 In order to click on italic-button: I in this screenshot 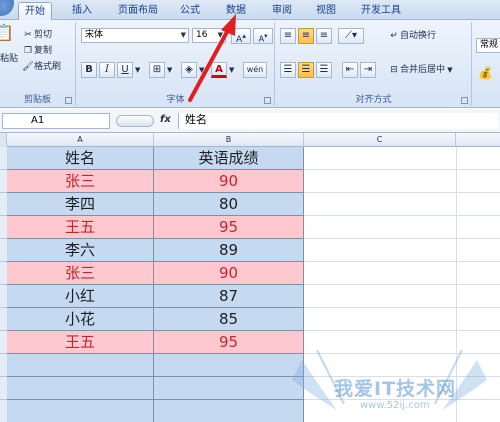, I will do `click(107, 70)`.